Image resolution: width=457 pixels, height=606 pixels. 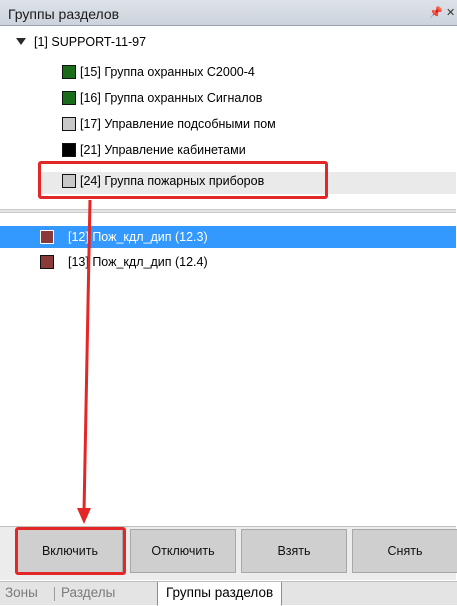 What do you see at coordinates (21, 41) in the screenshot?
I see `collapse-chevron-icon` at bounding box center [21, 41].